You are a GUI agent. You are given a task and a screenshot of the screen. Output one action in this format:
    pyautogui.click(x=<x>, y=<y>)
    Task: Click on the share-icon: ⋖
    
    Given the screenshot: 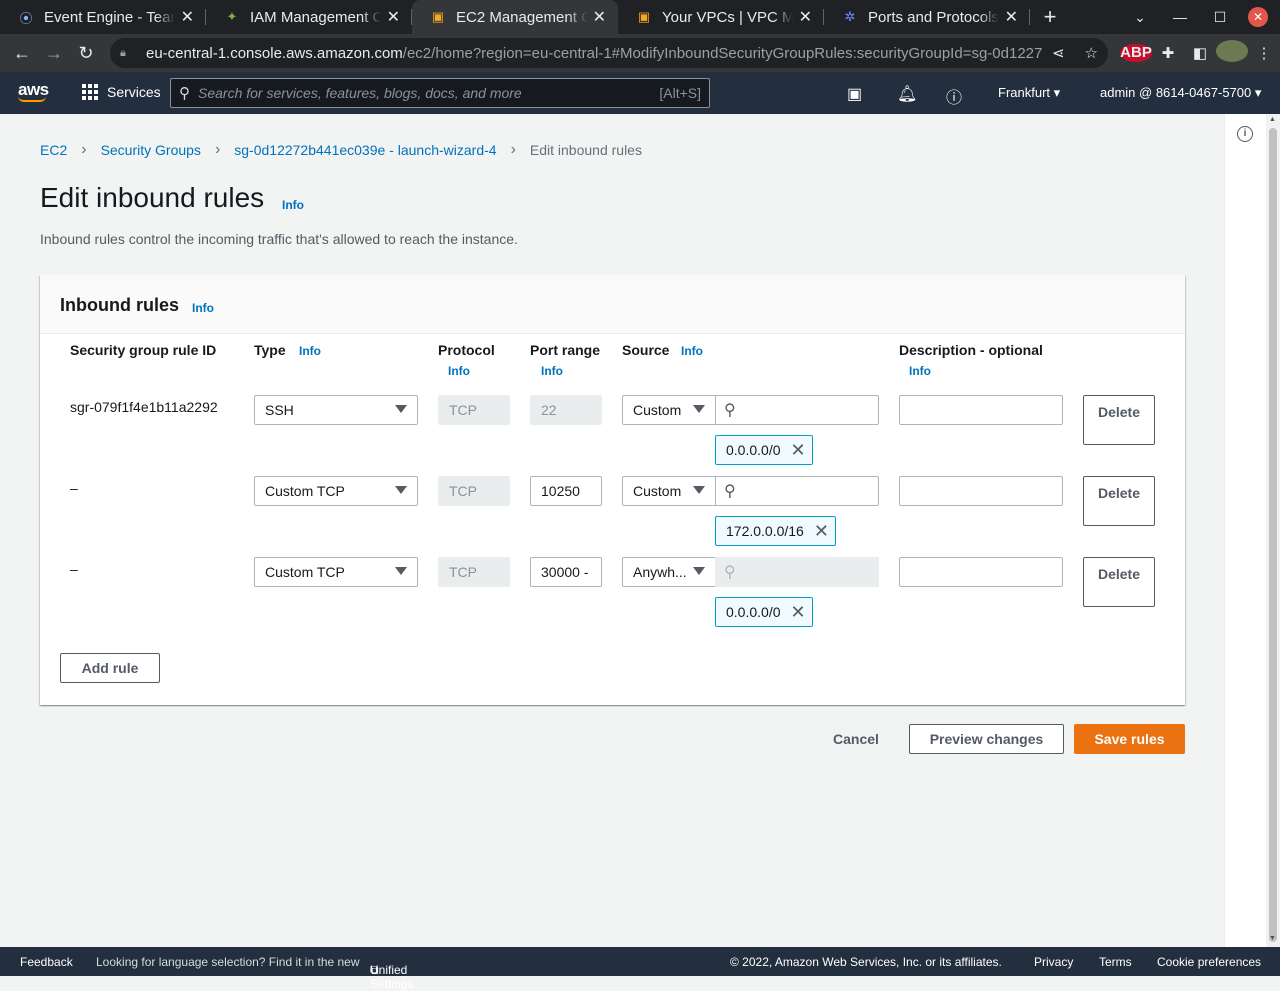 What is the action you would take?
    pyautogui.click(x=1058, y=53)
    